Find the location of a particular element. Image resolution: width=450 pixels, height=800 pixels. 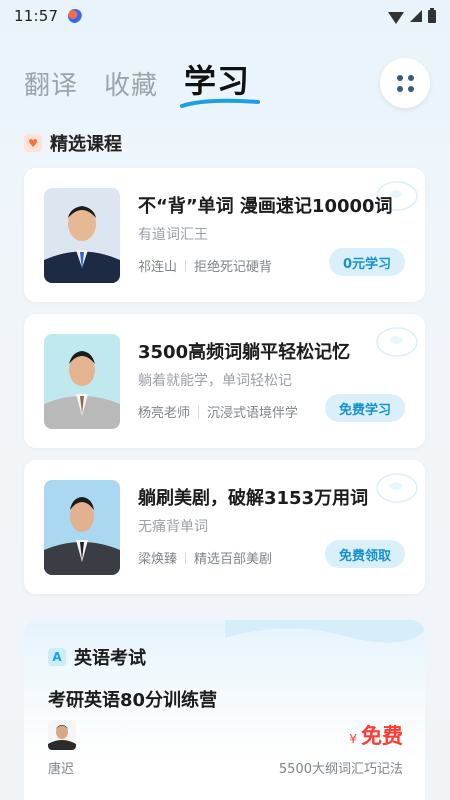

course-tagline: 精选百部美剧 is located at coordinates (233, 559).